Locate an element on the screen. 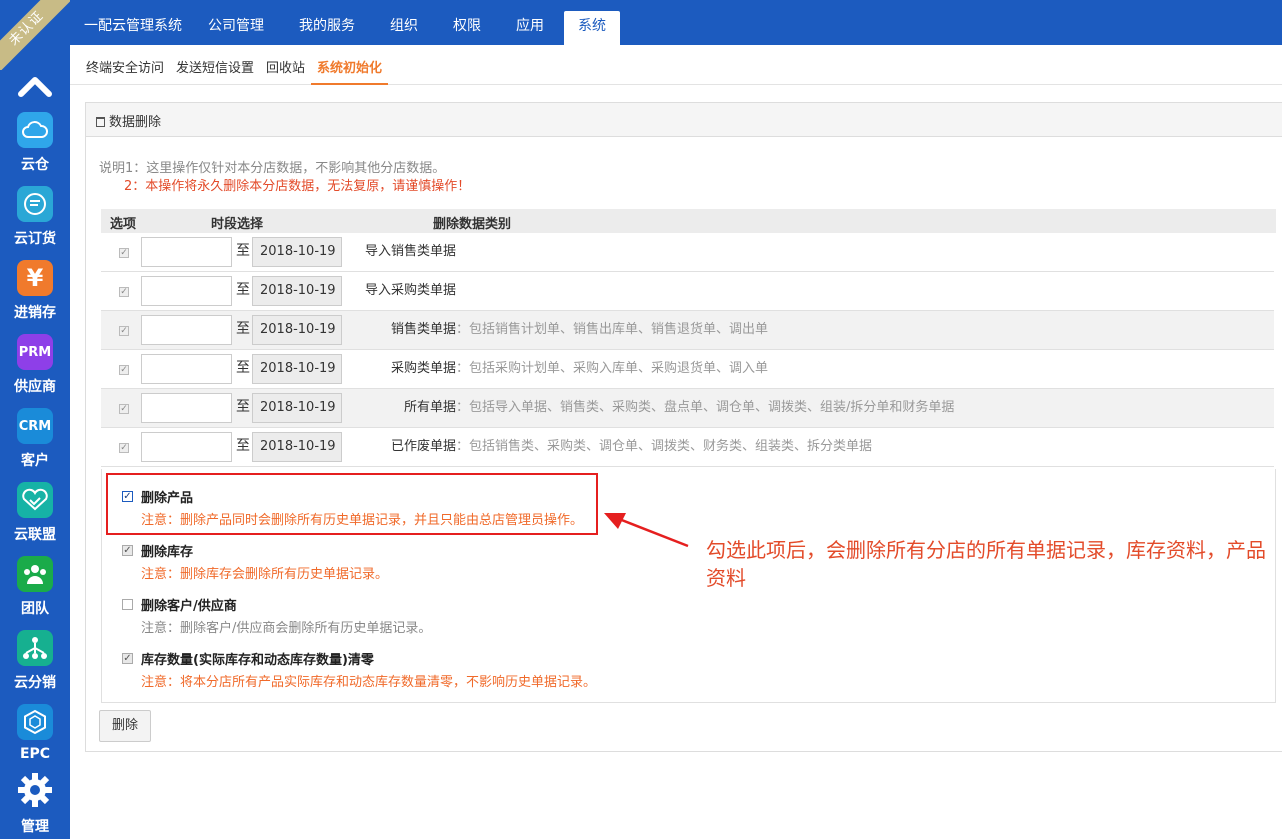 This screenshot has width=1282, height=839. tab-sms-settings: 发送短信设置 is located at coordinates (215, 71).